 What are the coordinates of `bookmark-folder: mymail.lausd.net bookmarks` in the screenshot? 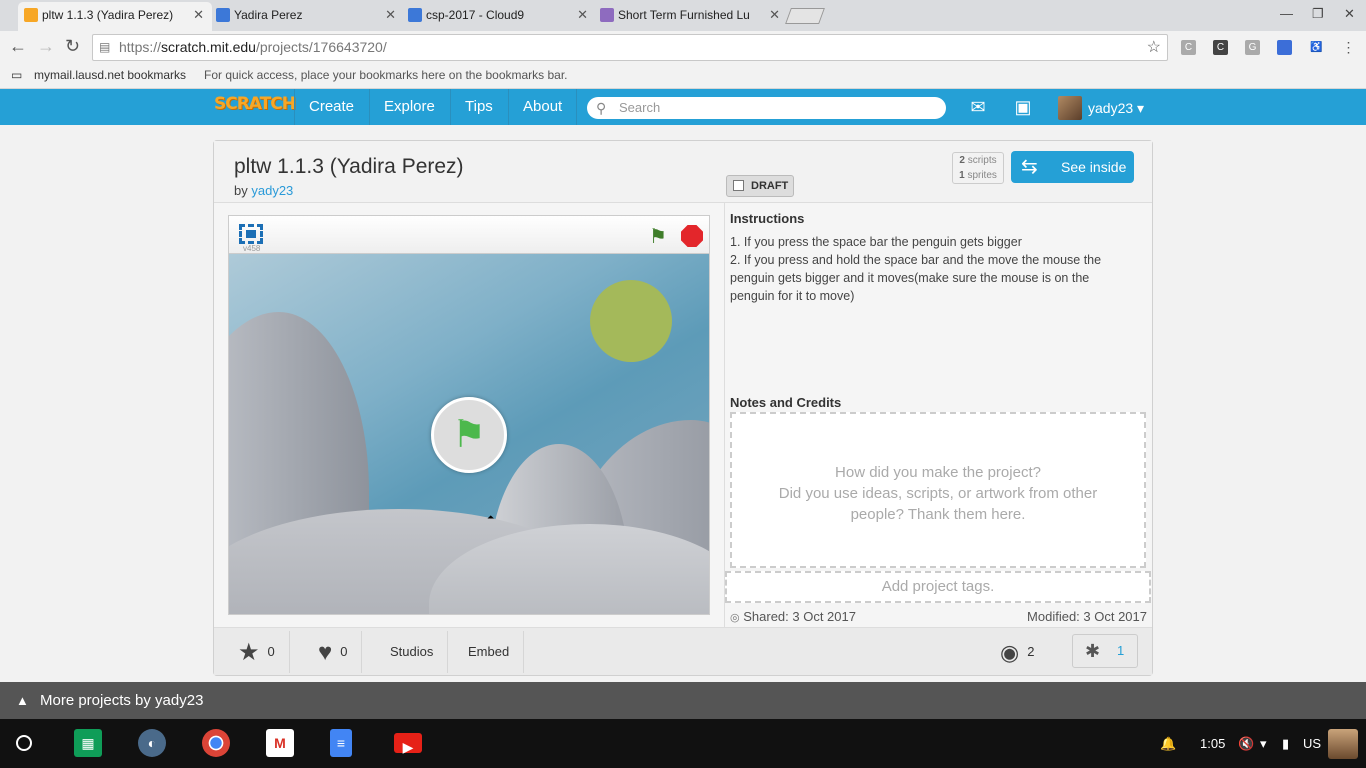 It's located at (110, 75).